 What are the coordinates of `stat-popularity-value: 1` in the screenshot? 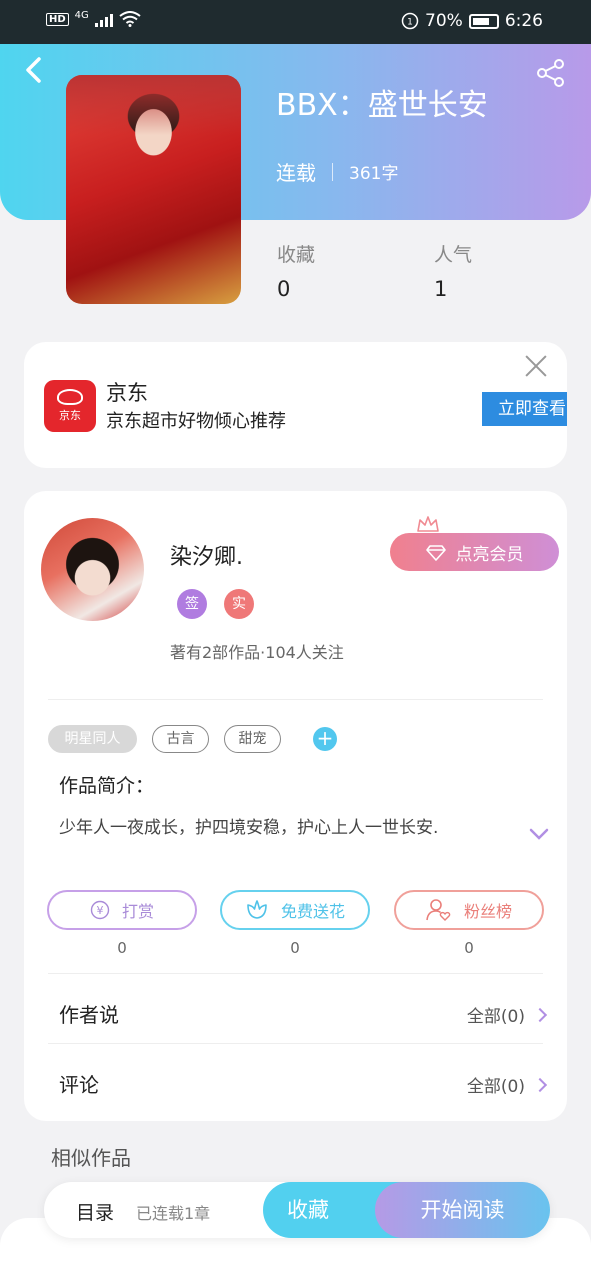 It's located at (441, 289).